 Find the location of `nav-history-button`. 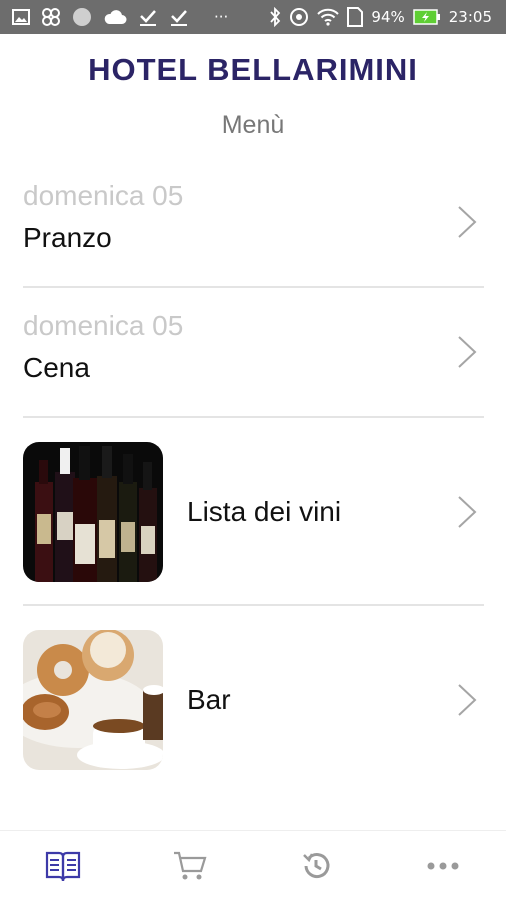

nav-history-button is located at coordinates (316, 866).